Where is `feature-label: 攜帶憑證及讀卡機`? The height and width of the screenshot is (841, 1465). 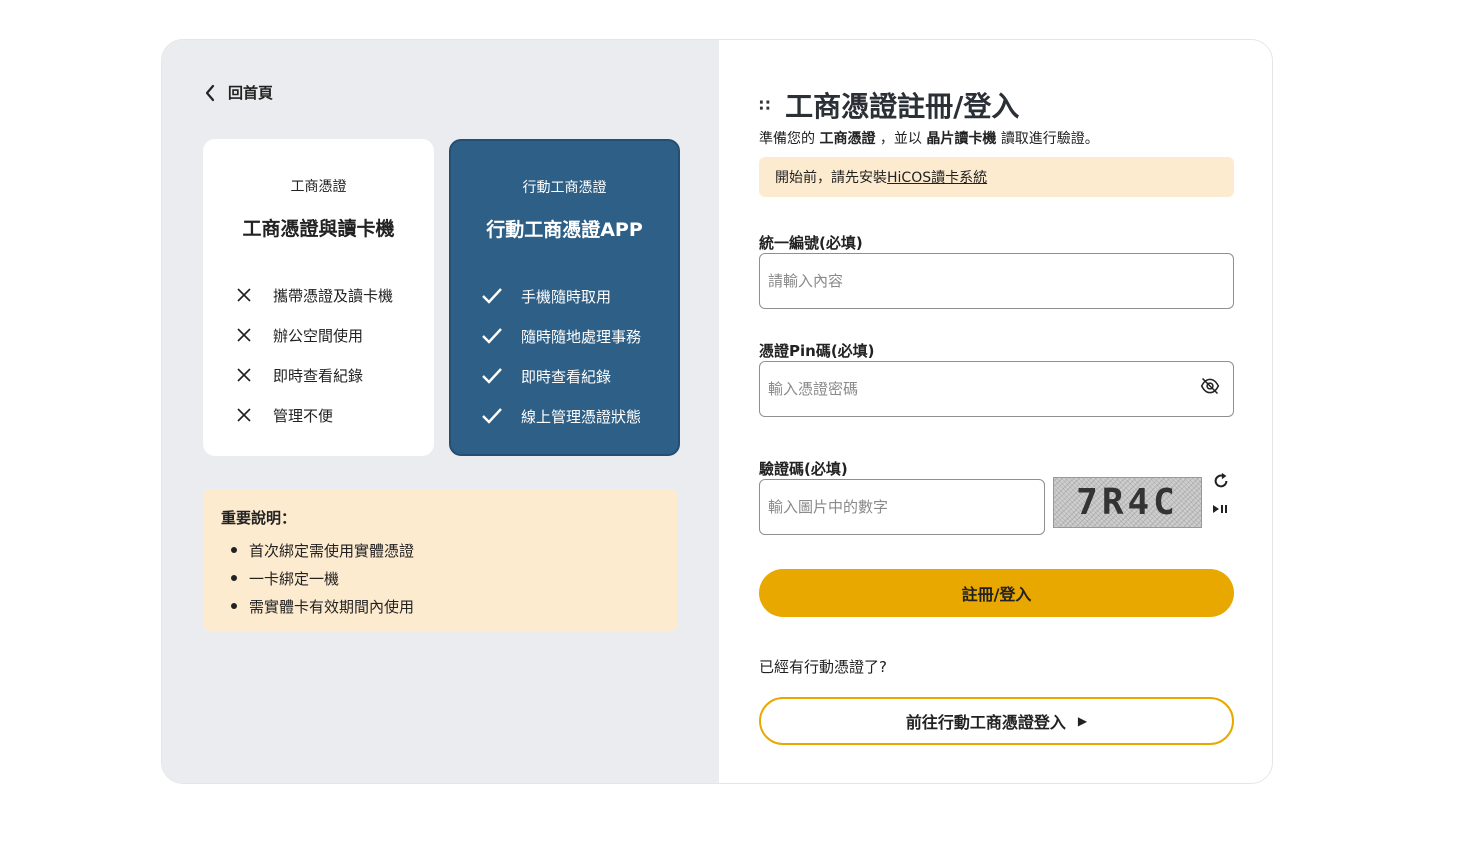 feature-label: 攜帶憑證及讀卡機 is located at coordinates (333, 295).